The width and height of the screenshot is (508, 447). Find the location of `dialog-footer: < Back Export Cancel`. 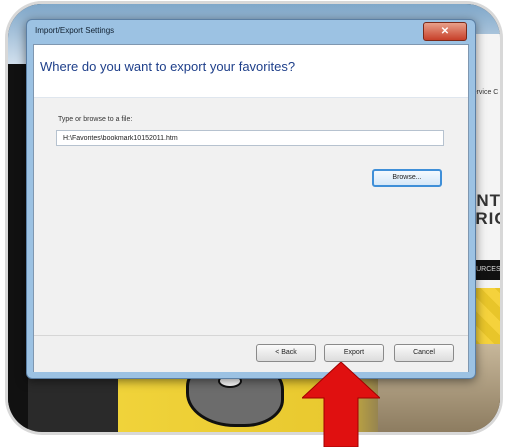

dialog-footer: < Back Export Cancel is located at coordinates (251, 353).